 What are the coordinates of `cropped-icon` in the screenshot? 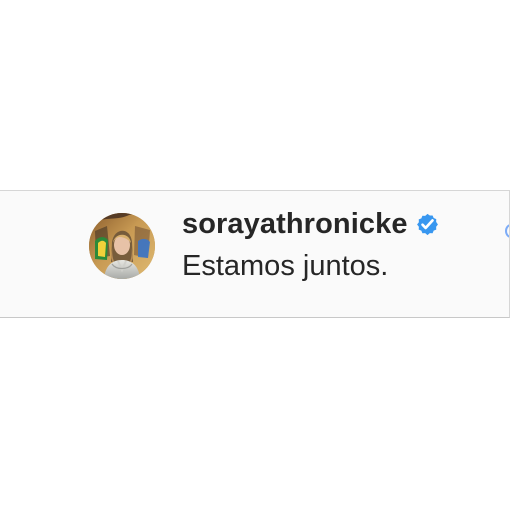 It's located at (507, 231).